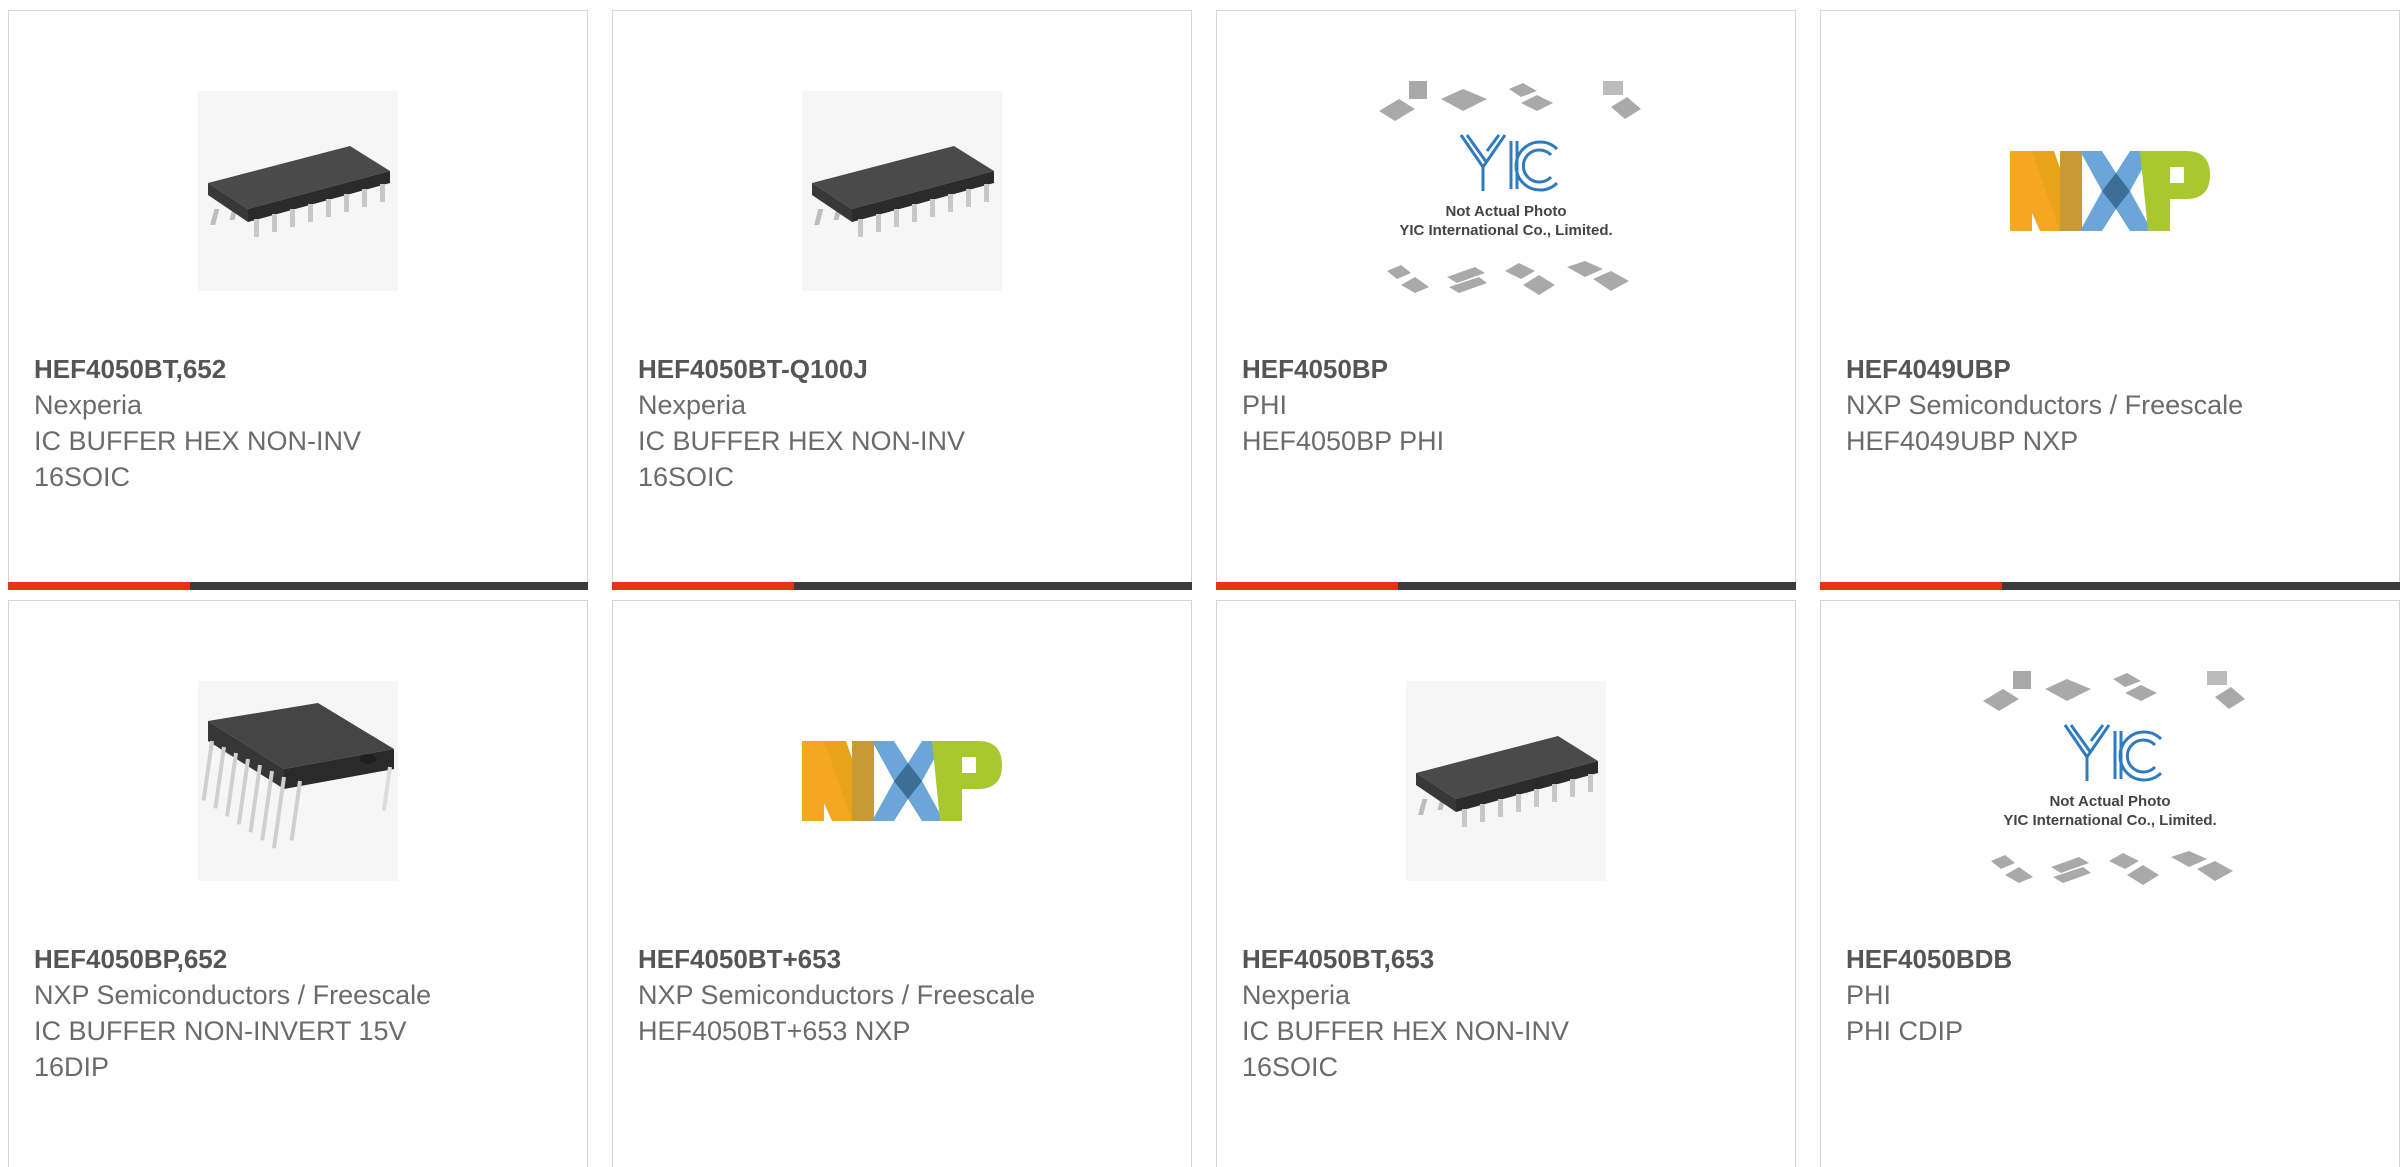 This screenshot has width=2400, height=1167. I want to click on part-number: HEF4050BDB, so click(2112, 959).